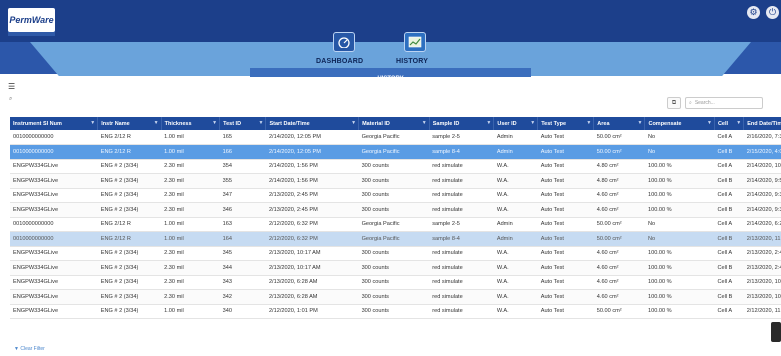 This screenshot has width=781, height=356. I want to click on table-cell: Cell A, so click(729, 253).